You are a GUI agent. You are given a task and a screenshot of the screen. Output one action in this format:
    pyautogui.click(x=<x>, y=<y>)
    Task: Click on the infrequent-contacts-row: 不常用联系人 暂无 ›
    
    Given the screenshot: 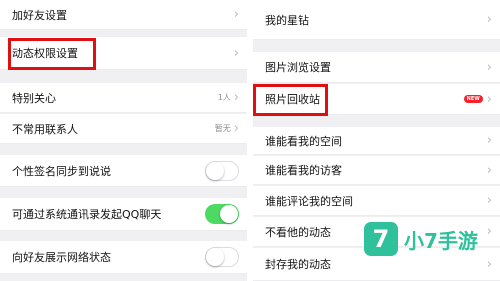 What is the action you would take?
    pyautogui.click(x=123, y=129)
    